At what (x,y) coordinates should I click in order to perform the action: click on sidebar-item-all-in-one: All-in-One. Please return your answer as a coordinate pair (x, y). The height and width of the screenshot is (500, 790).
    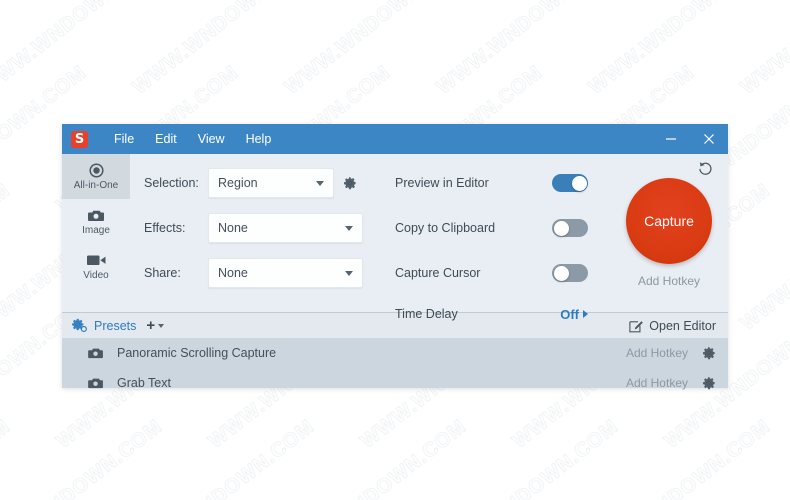
    Looking at the image, I should click on (96, 176).